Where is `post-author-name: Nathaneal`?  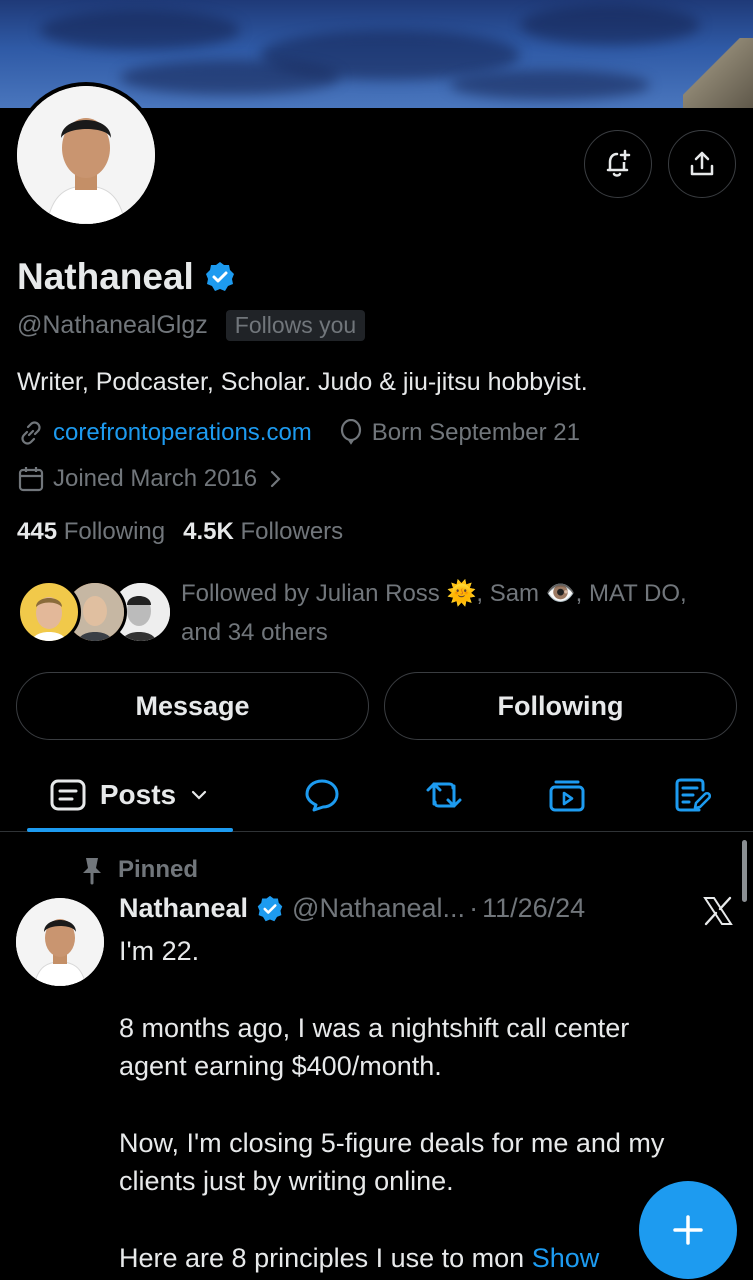
post-author-name: Nathaneal is located at coordinates (183, 908).